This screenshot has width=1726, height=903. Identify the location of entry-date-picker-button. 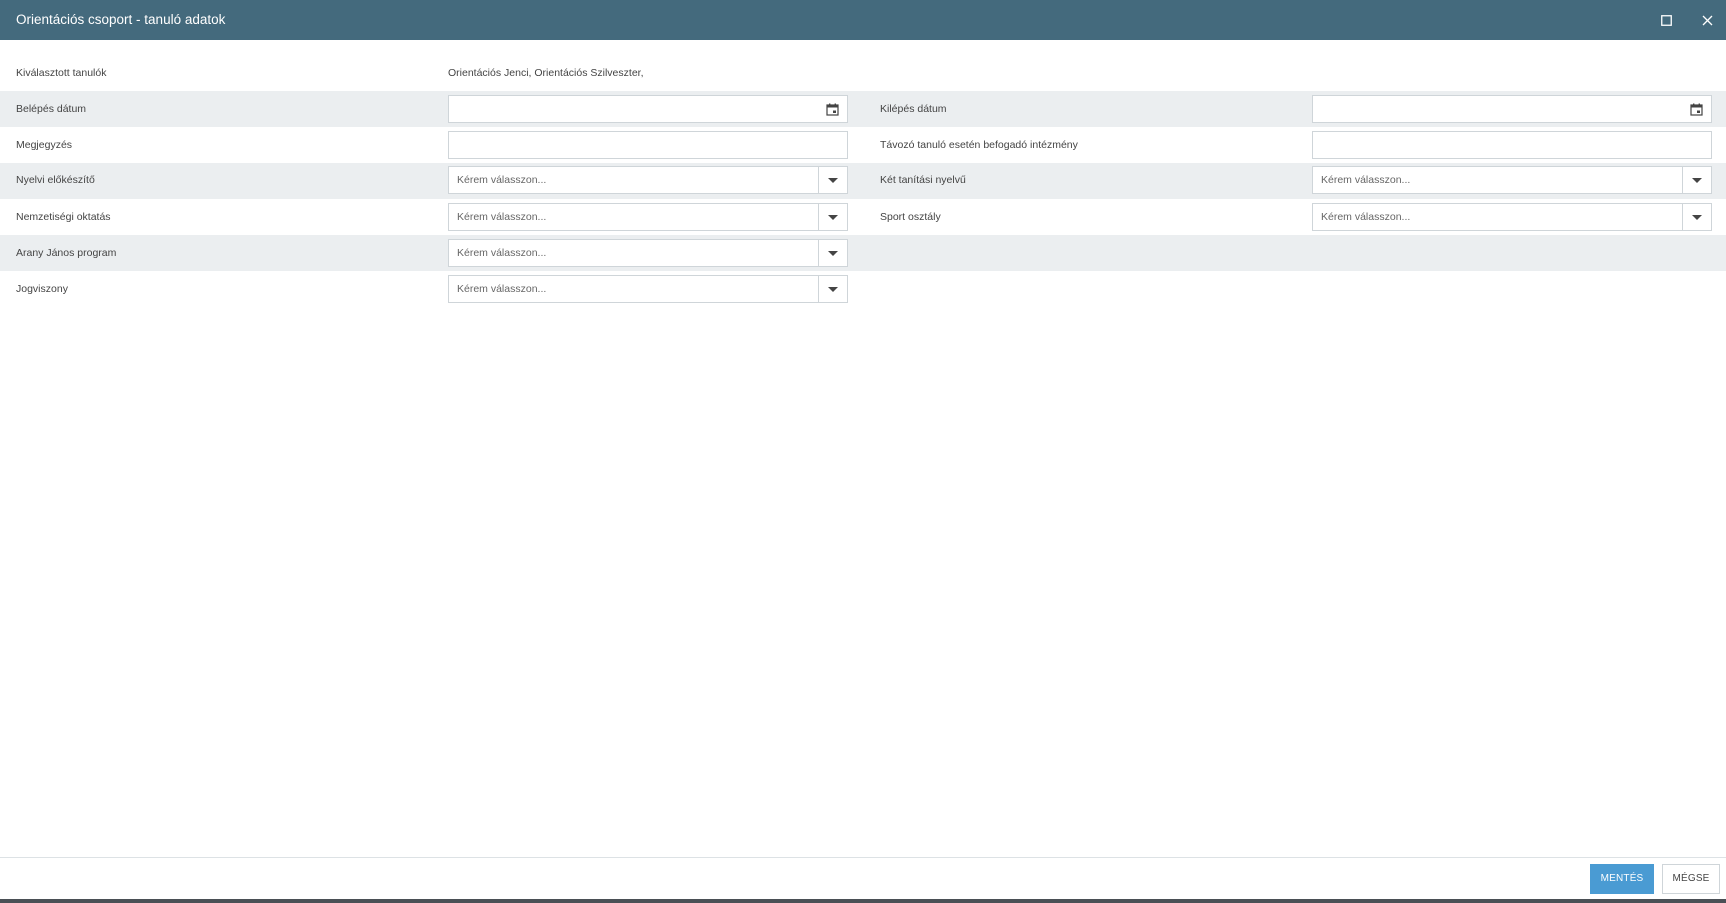
(832, 109).